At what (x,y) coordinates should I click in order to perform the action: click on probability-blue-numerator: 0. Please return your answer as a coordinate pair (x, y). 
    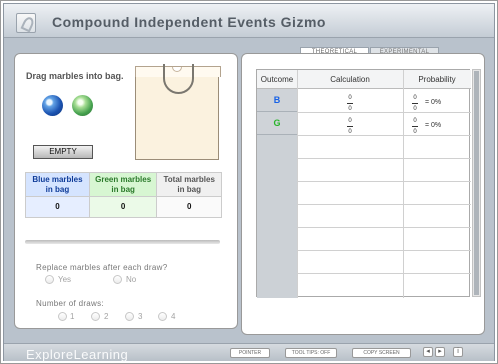
    Looking at the image, I should click on (415, 98).